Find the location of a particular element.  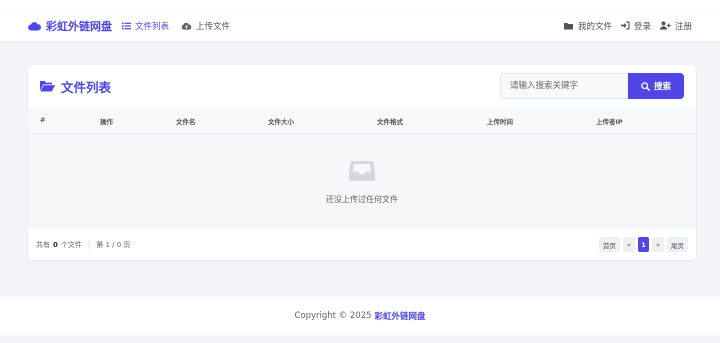

card-header: 文件列表 搜索 is located at coordinates (362, 86).